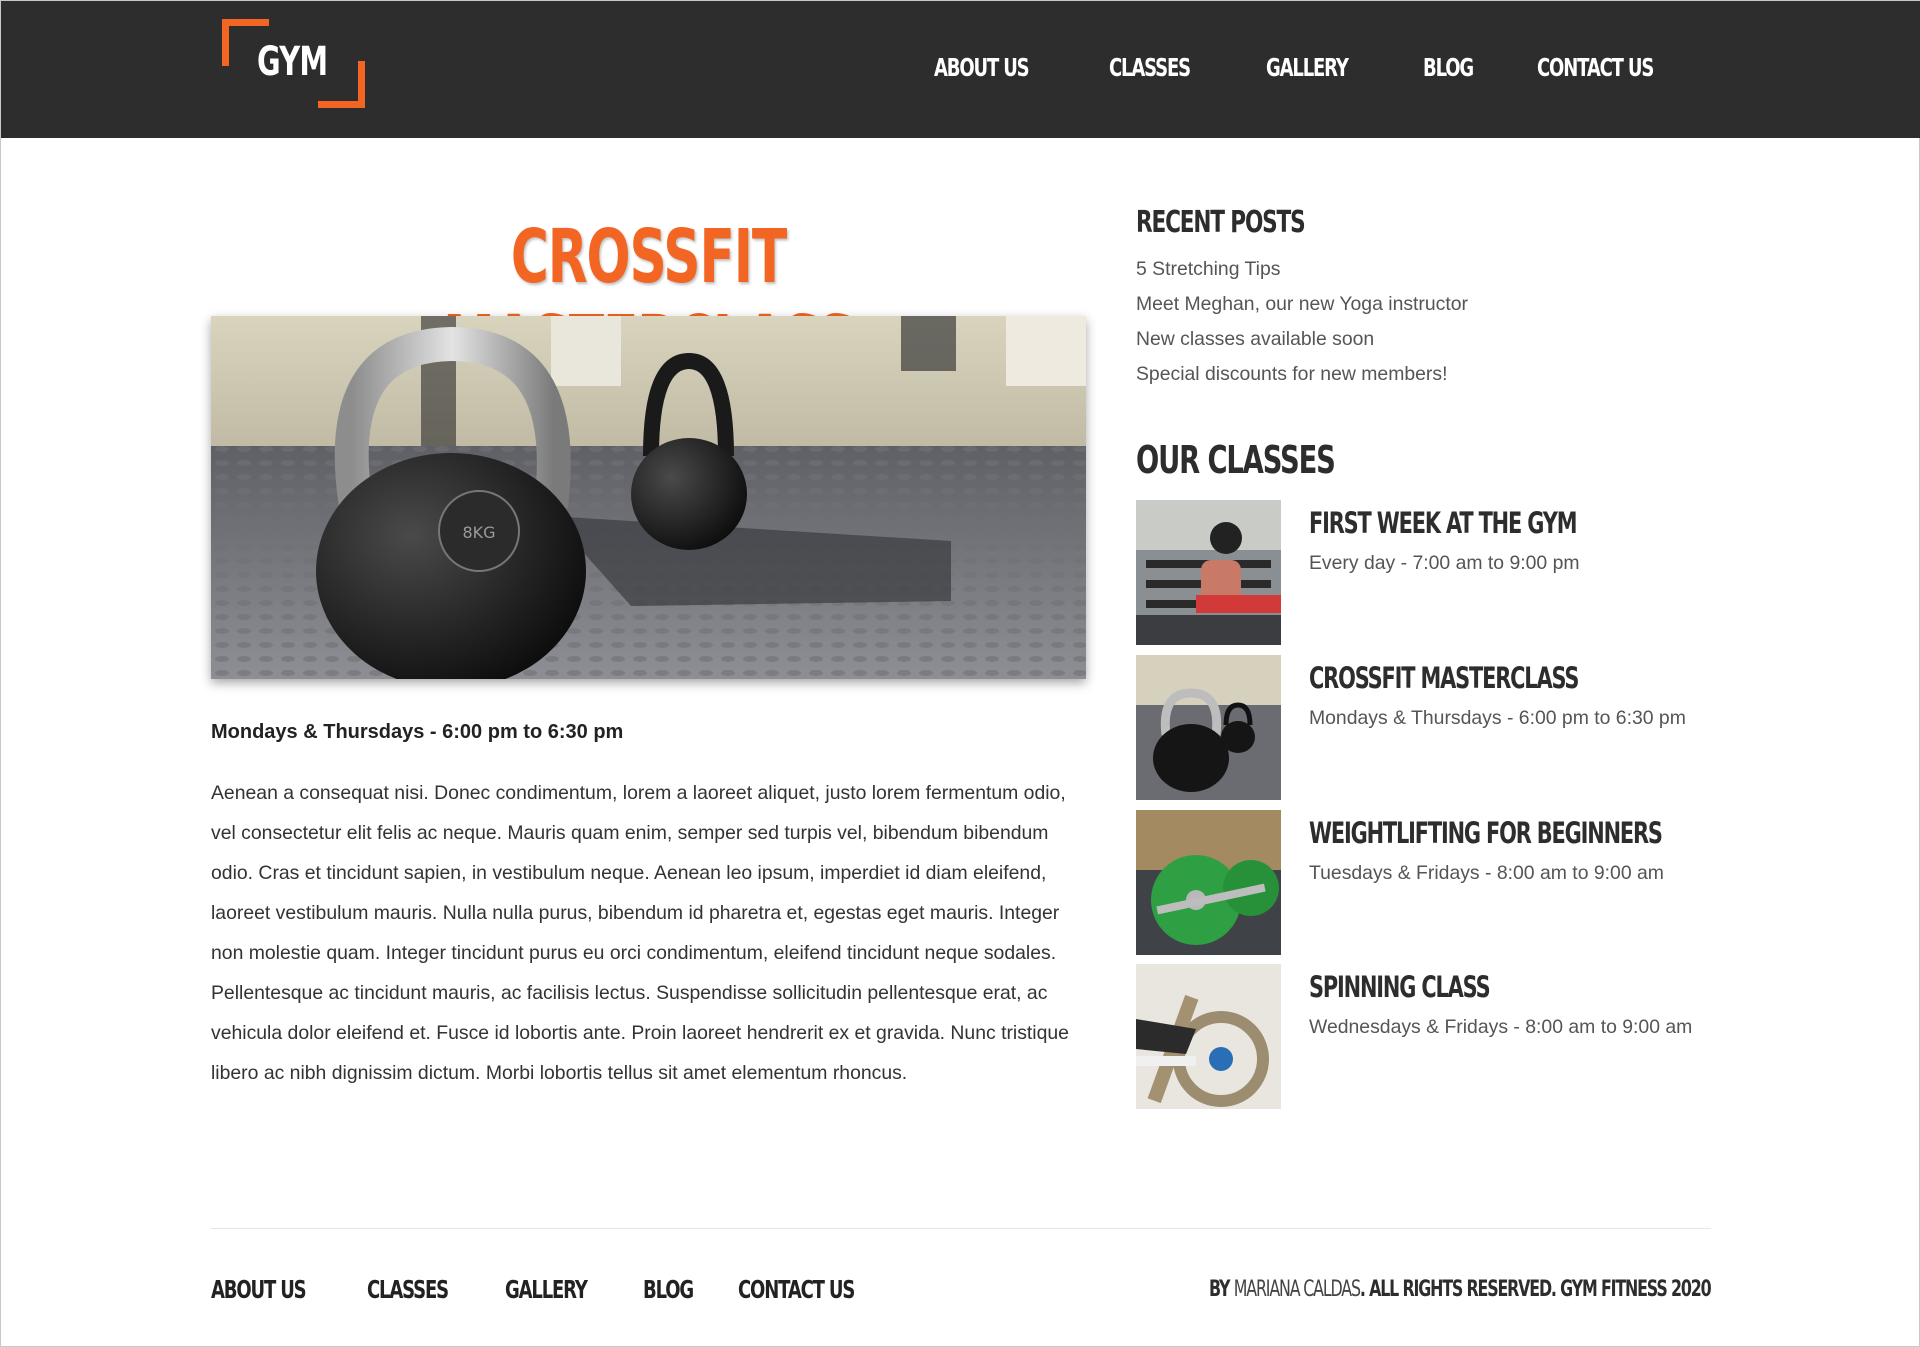 The height and width of the screenshot is (1347, 1920). I want to click on recent-post-link: Special discounts for new members!, so click(1302, 374).